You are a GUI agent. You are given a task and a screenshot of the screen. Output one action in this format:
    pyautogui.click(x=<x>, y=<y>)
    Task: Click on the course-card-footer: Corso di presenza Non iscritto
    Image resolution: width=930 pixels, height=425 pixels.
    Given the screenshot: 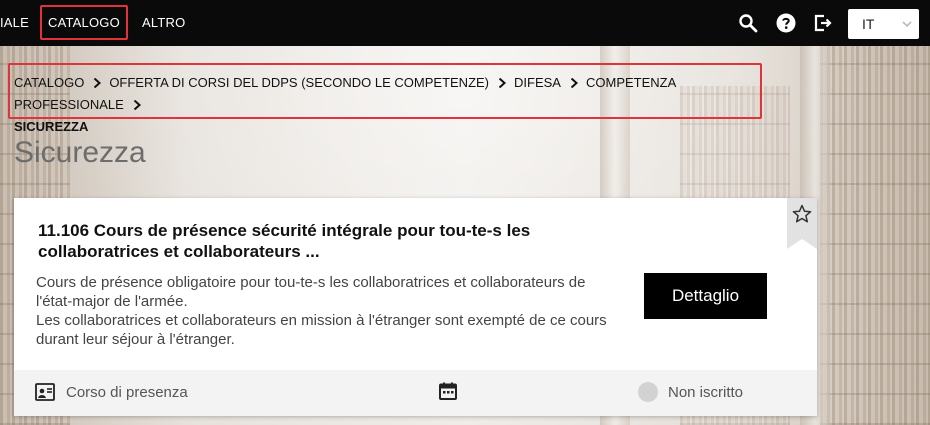 What is the action you would take?
    pyautogui.click(x=415, y=393)
    